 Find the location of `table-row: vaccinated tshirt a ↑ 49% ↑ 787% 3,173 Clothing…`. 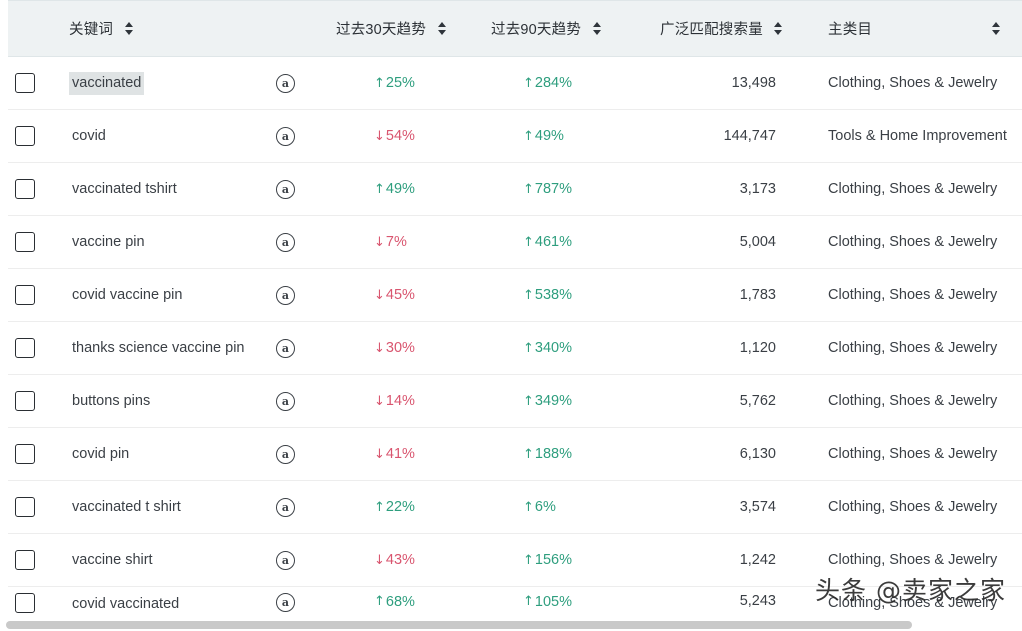

table-row: vaccinated tshirt a ↑ 49% ↑ 787% 3,173 Clothing… is located at coordinates (515, 189).